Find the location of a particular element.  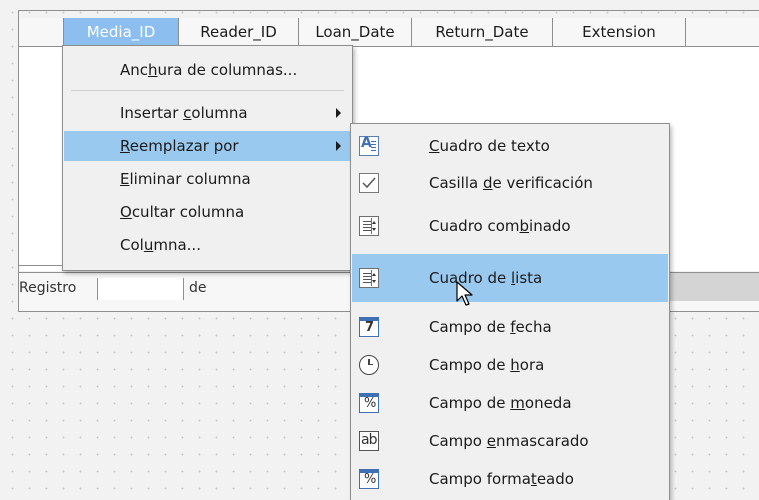

time-field-icon is located at coordinates (369, 364).